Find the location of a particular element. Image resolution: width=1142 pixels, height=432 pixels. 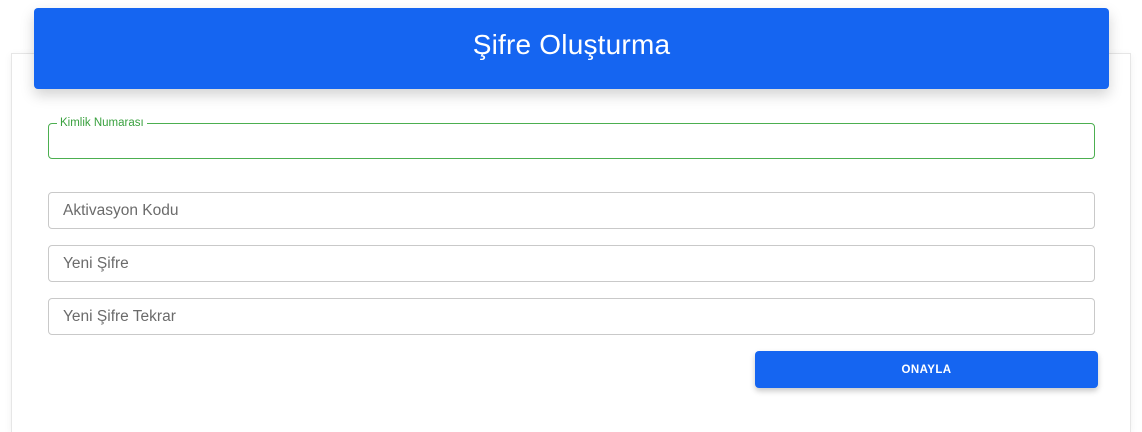

kimlik-numarasi-field: Kimlik Numarası is located at coordinates (571, 141).